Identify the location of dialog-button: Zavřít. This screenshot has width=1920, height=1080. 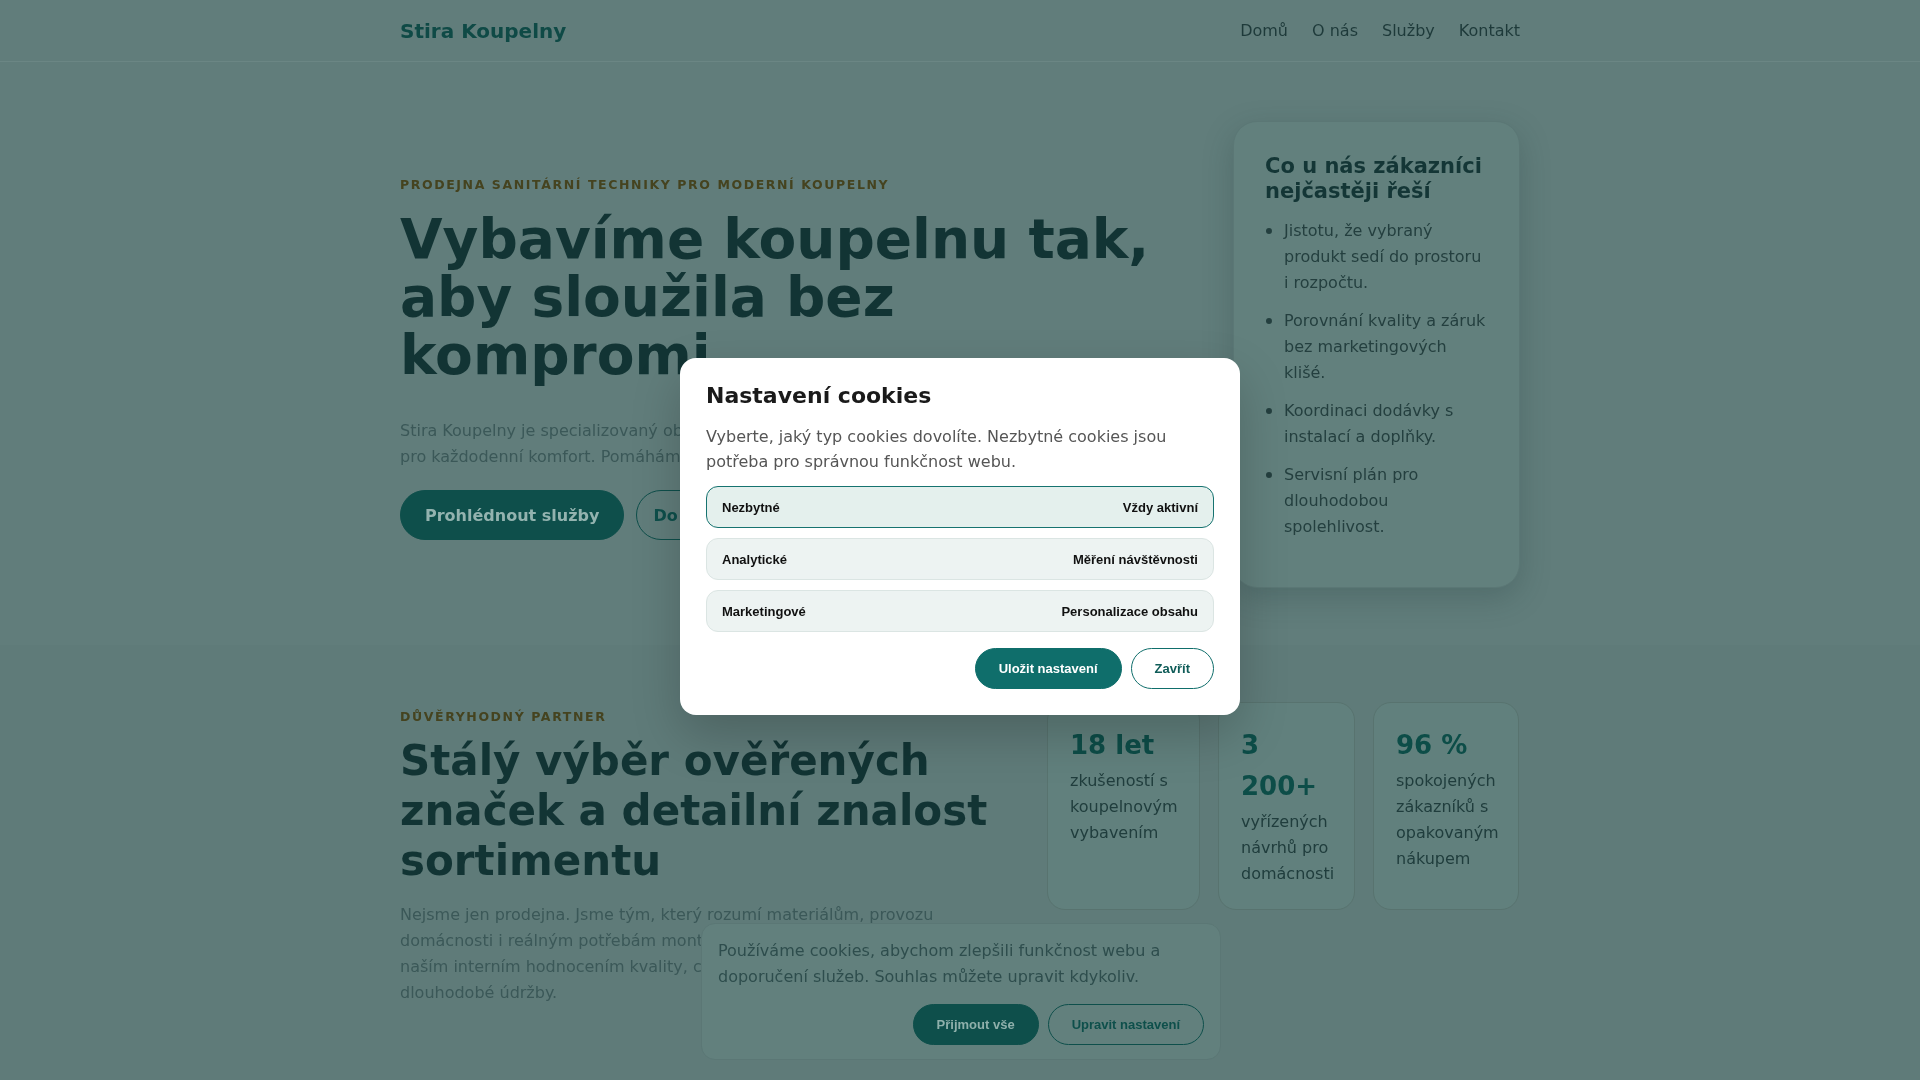
(1172, 668).